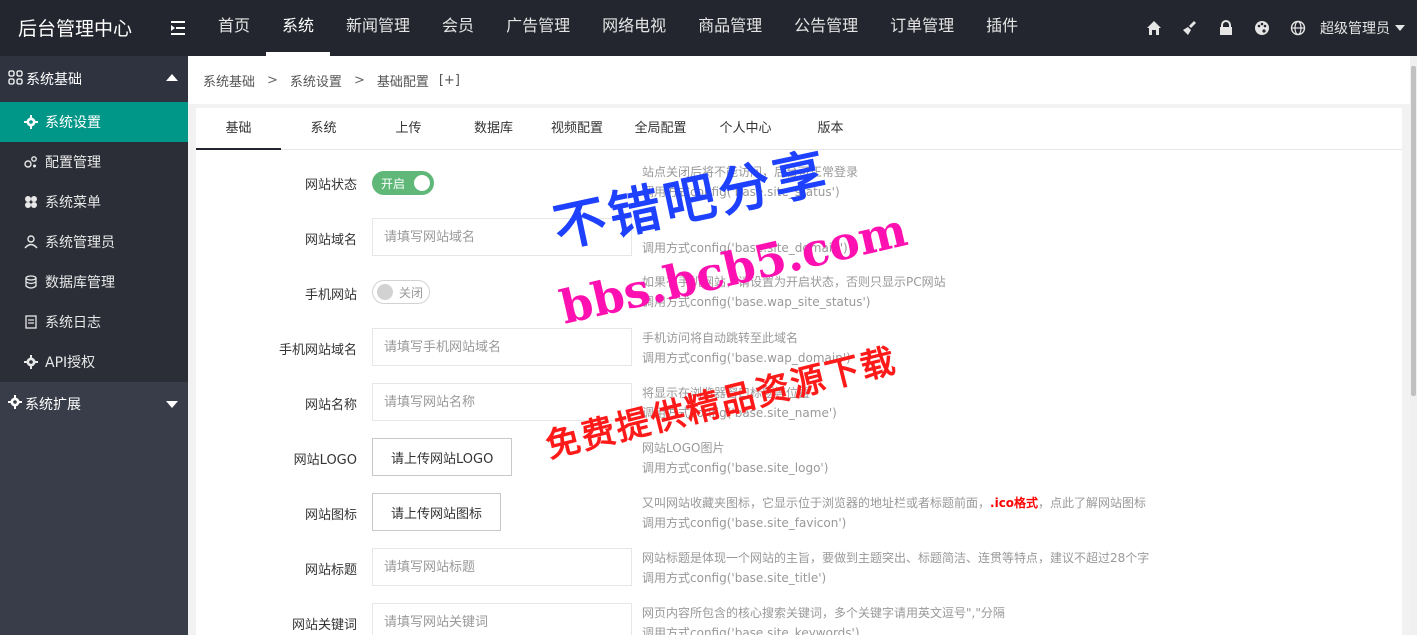  Describe the element at coordinates (94, 79) in the screenshot. I see `sidebar-group-system-basic: 系统基础` at that location.